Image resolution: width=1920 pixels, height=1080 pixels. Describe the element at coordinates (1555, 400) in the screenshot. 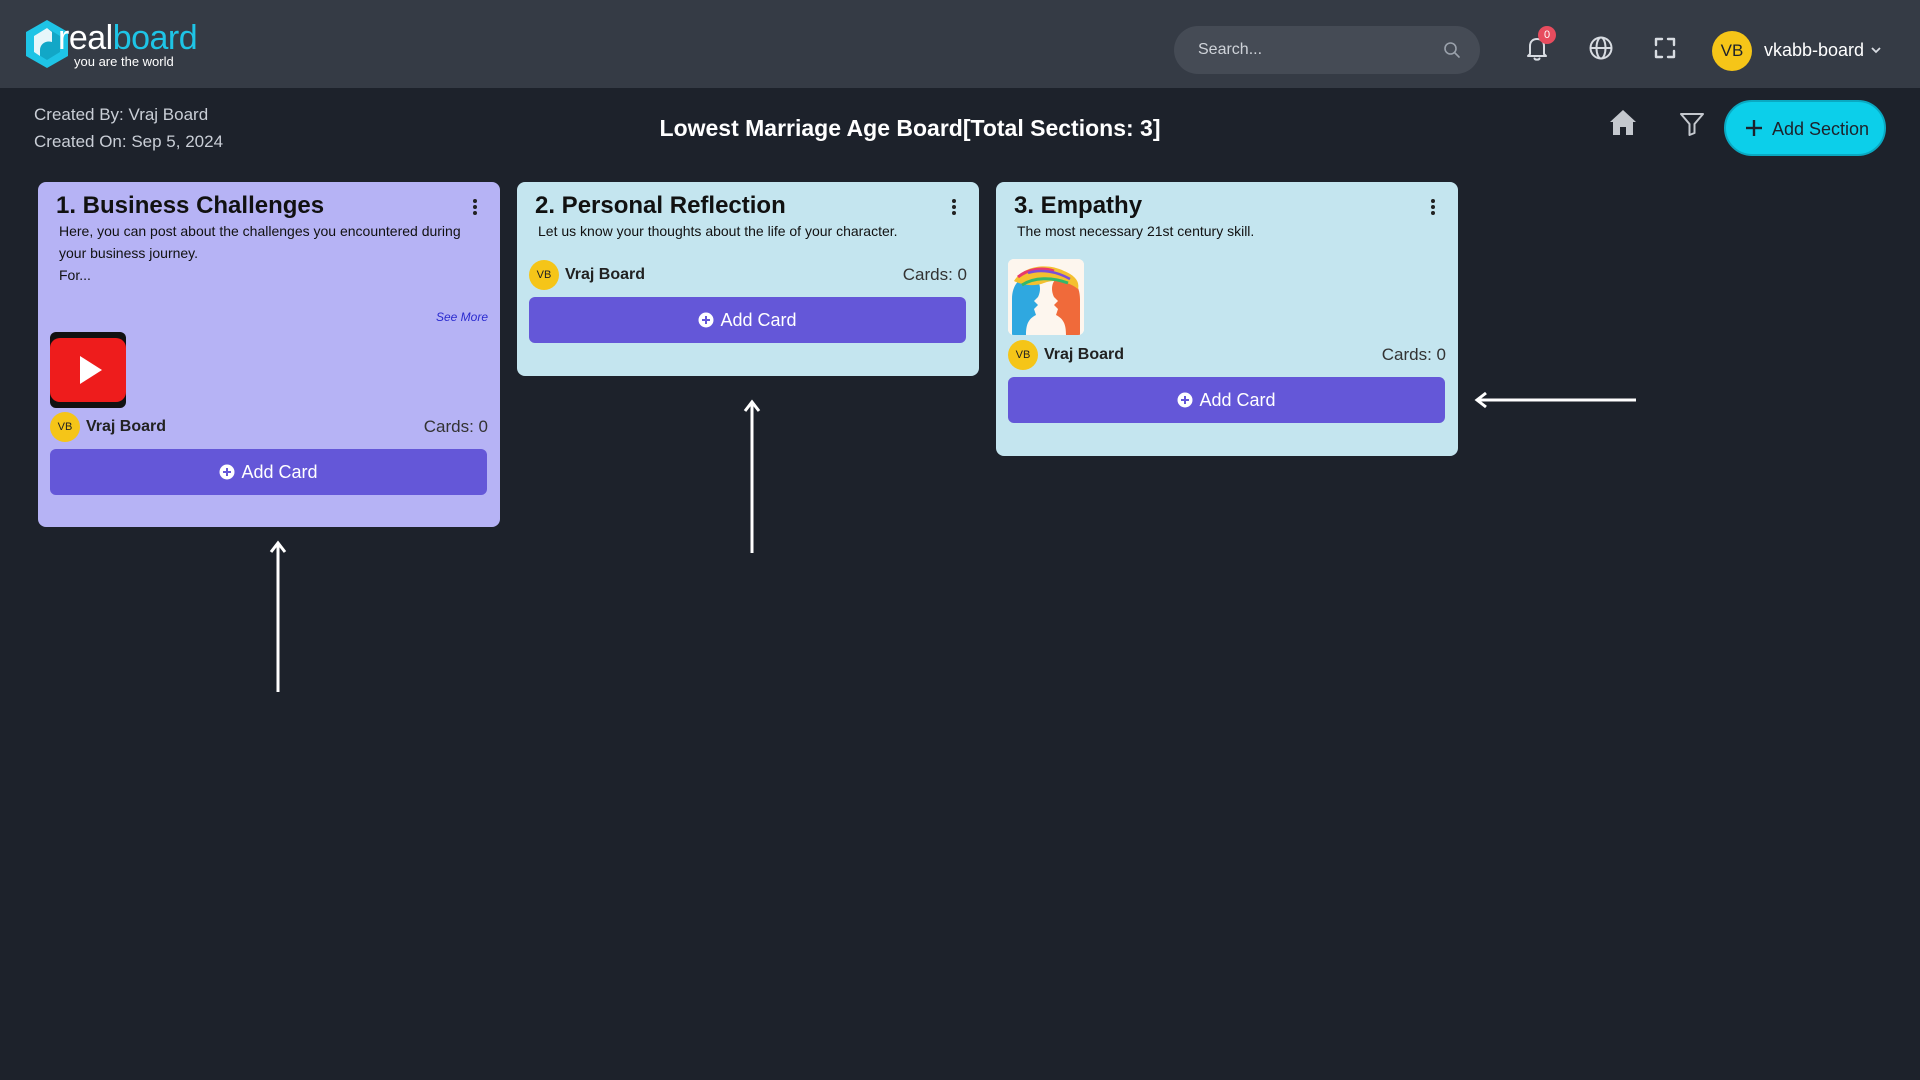

I see `annotation-arrow-left` at that location.